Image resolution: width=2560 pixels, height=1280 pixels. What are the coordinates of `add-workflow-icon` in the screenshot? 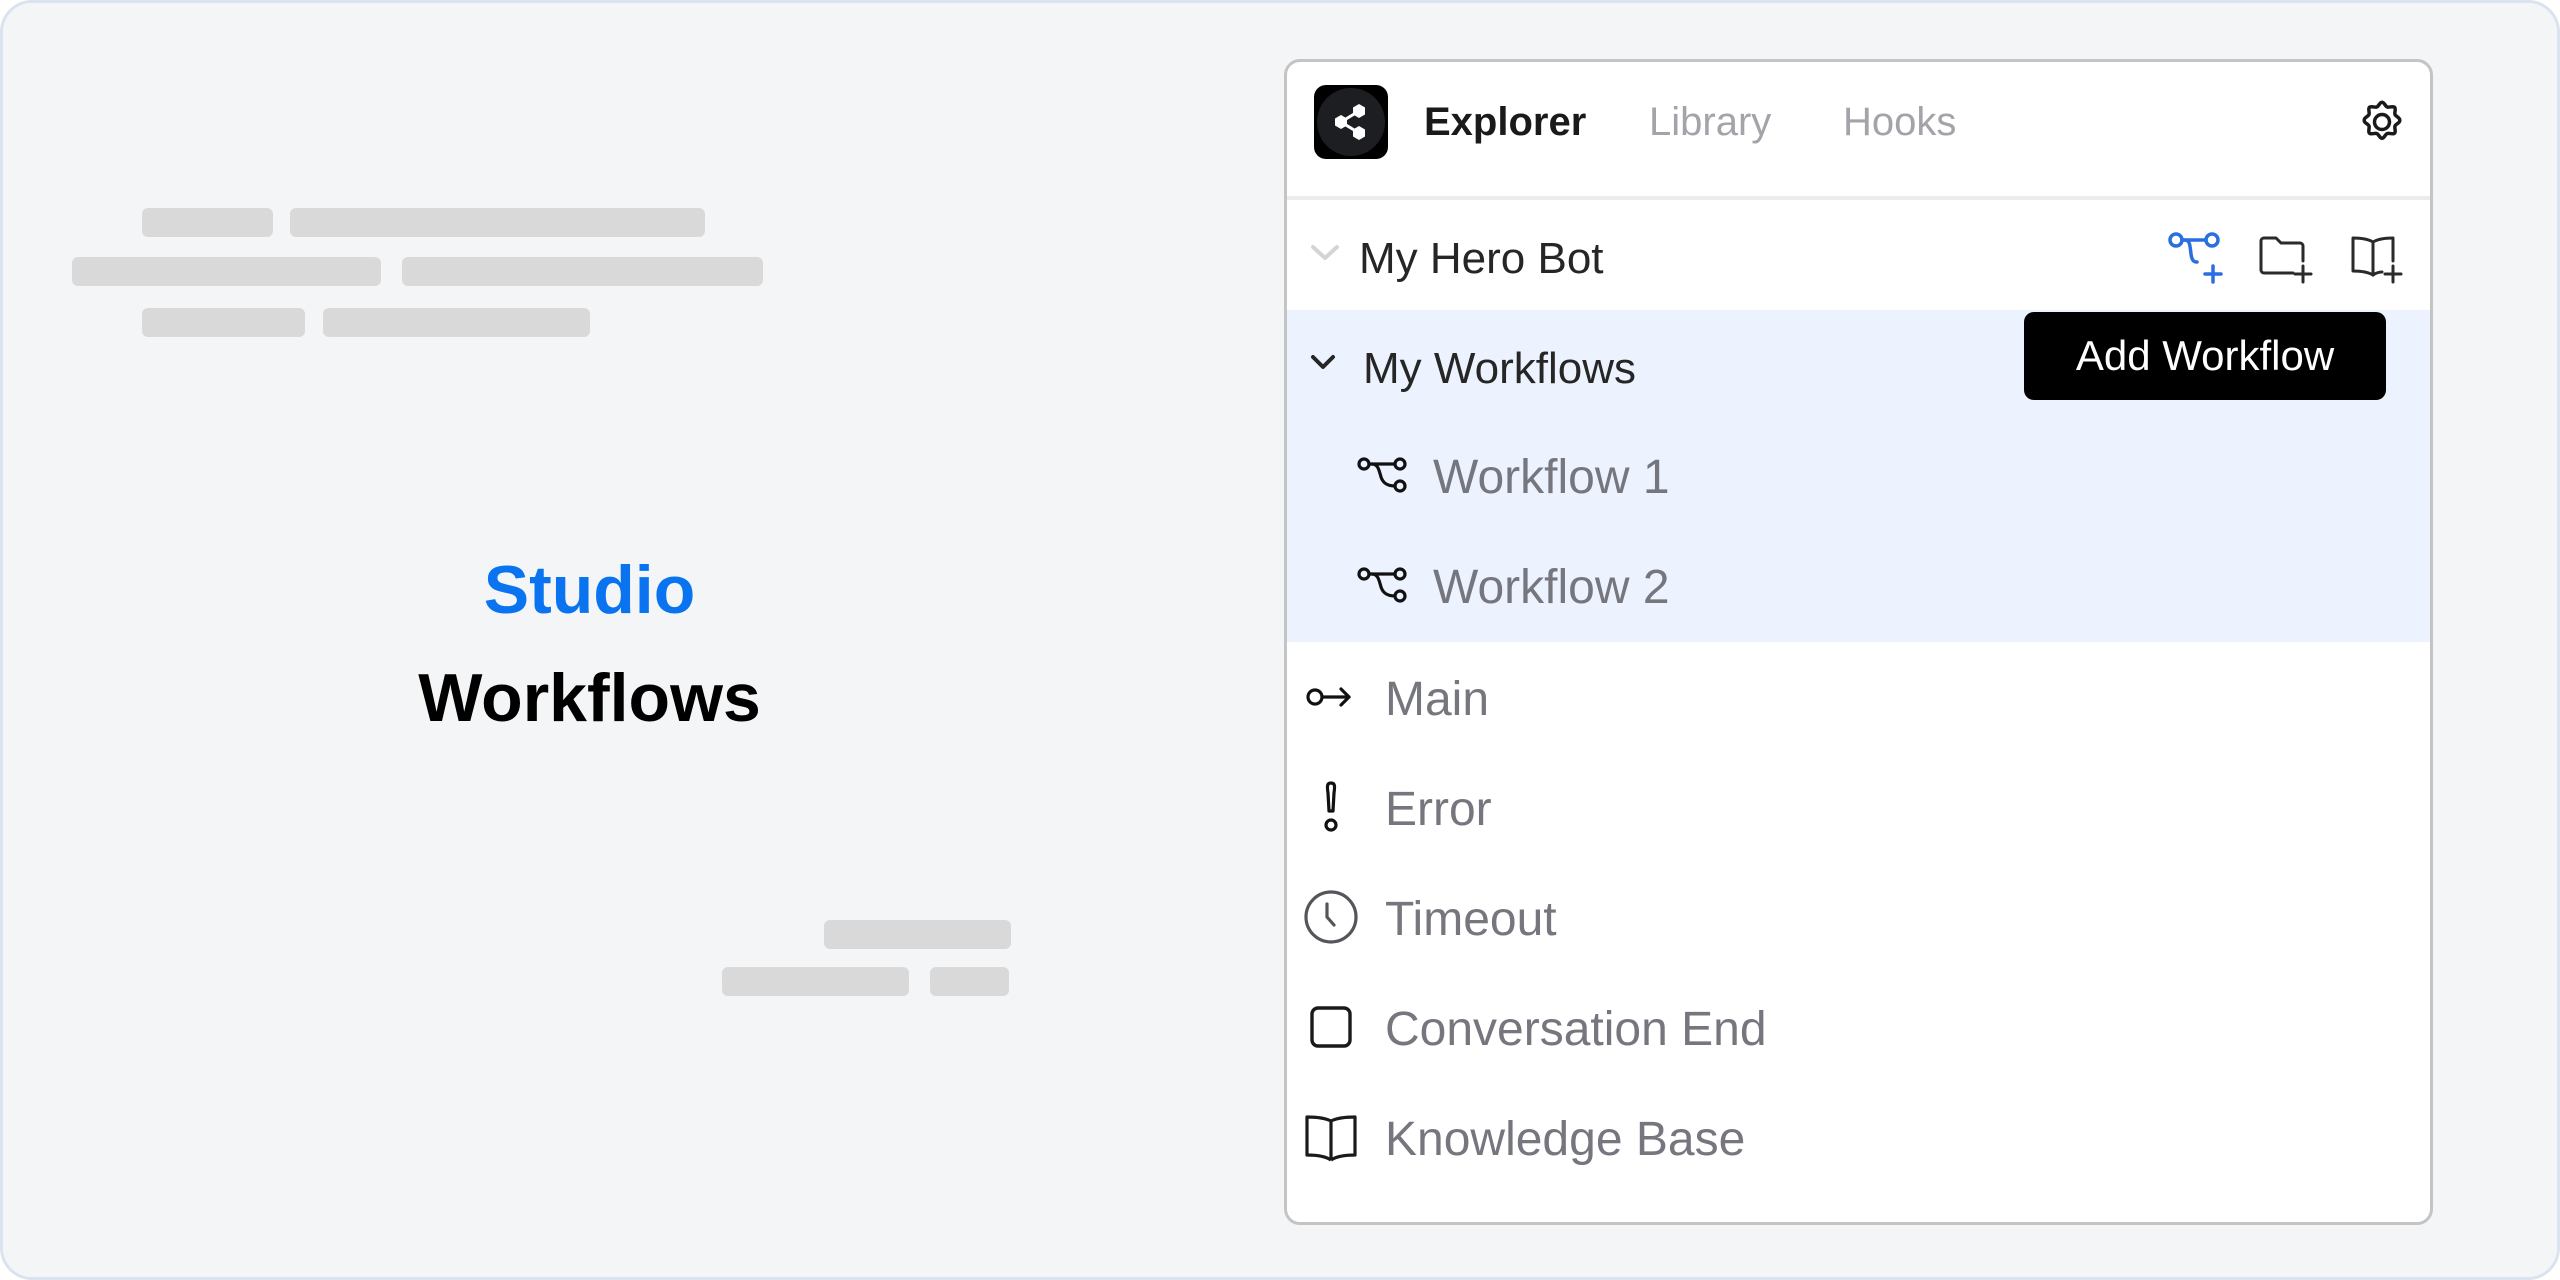 It's located at (2196, 257).